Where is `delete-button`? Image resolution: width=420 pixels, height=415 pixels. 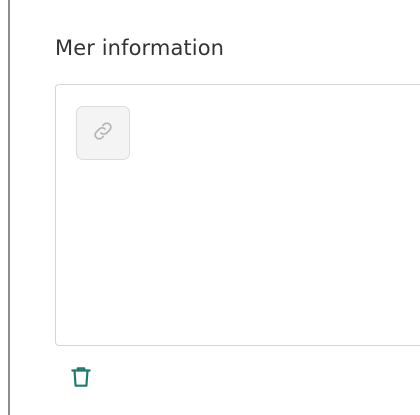
delete-button is located at coordinates (81, 379).